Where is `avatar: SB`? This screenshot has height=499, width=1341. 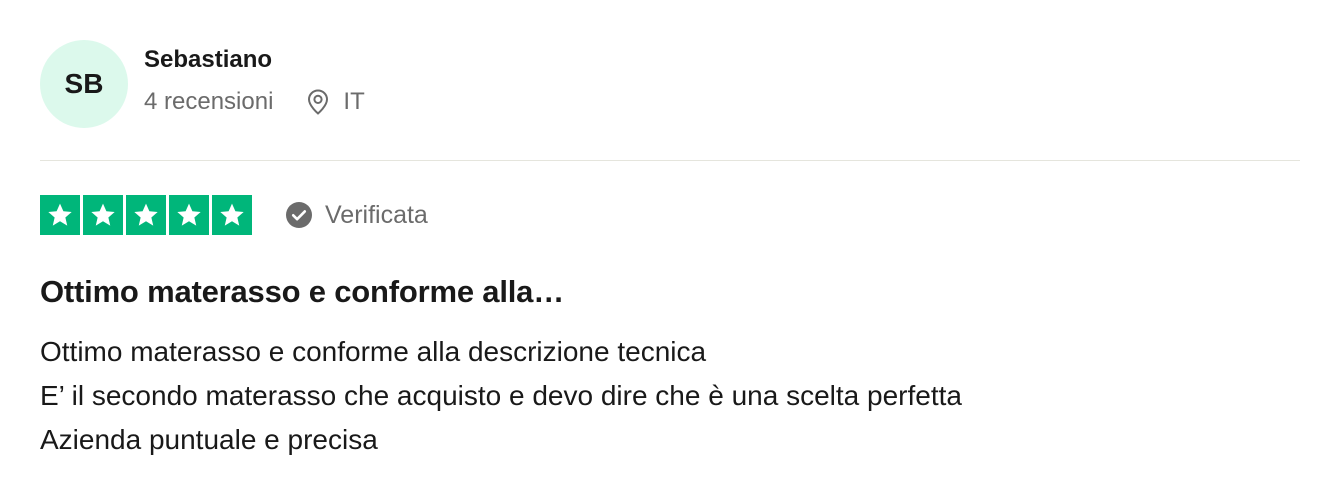 avatar: SB is located at coordinates (84, 84).